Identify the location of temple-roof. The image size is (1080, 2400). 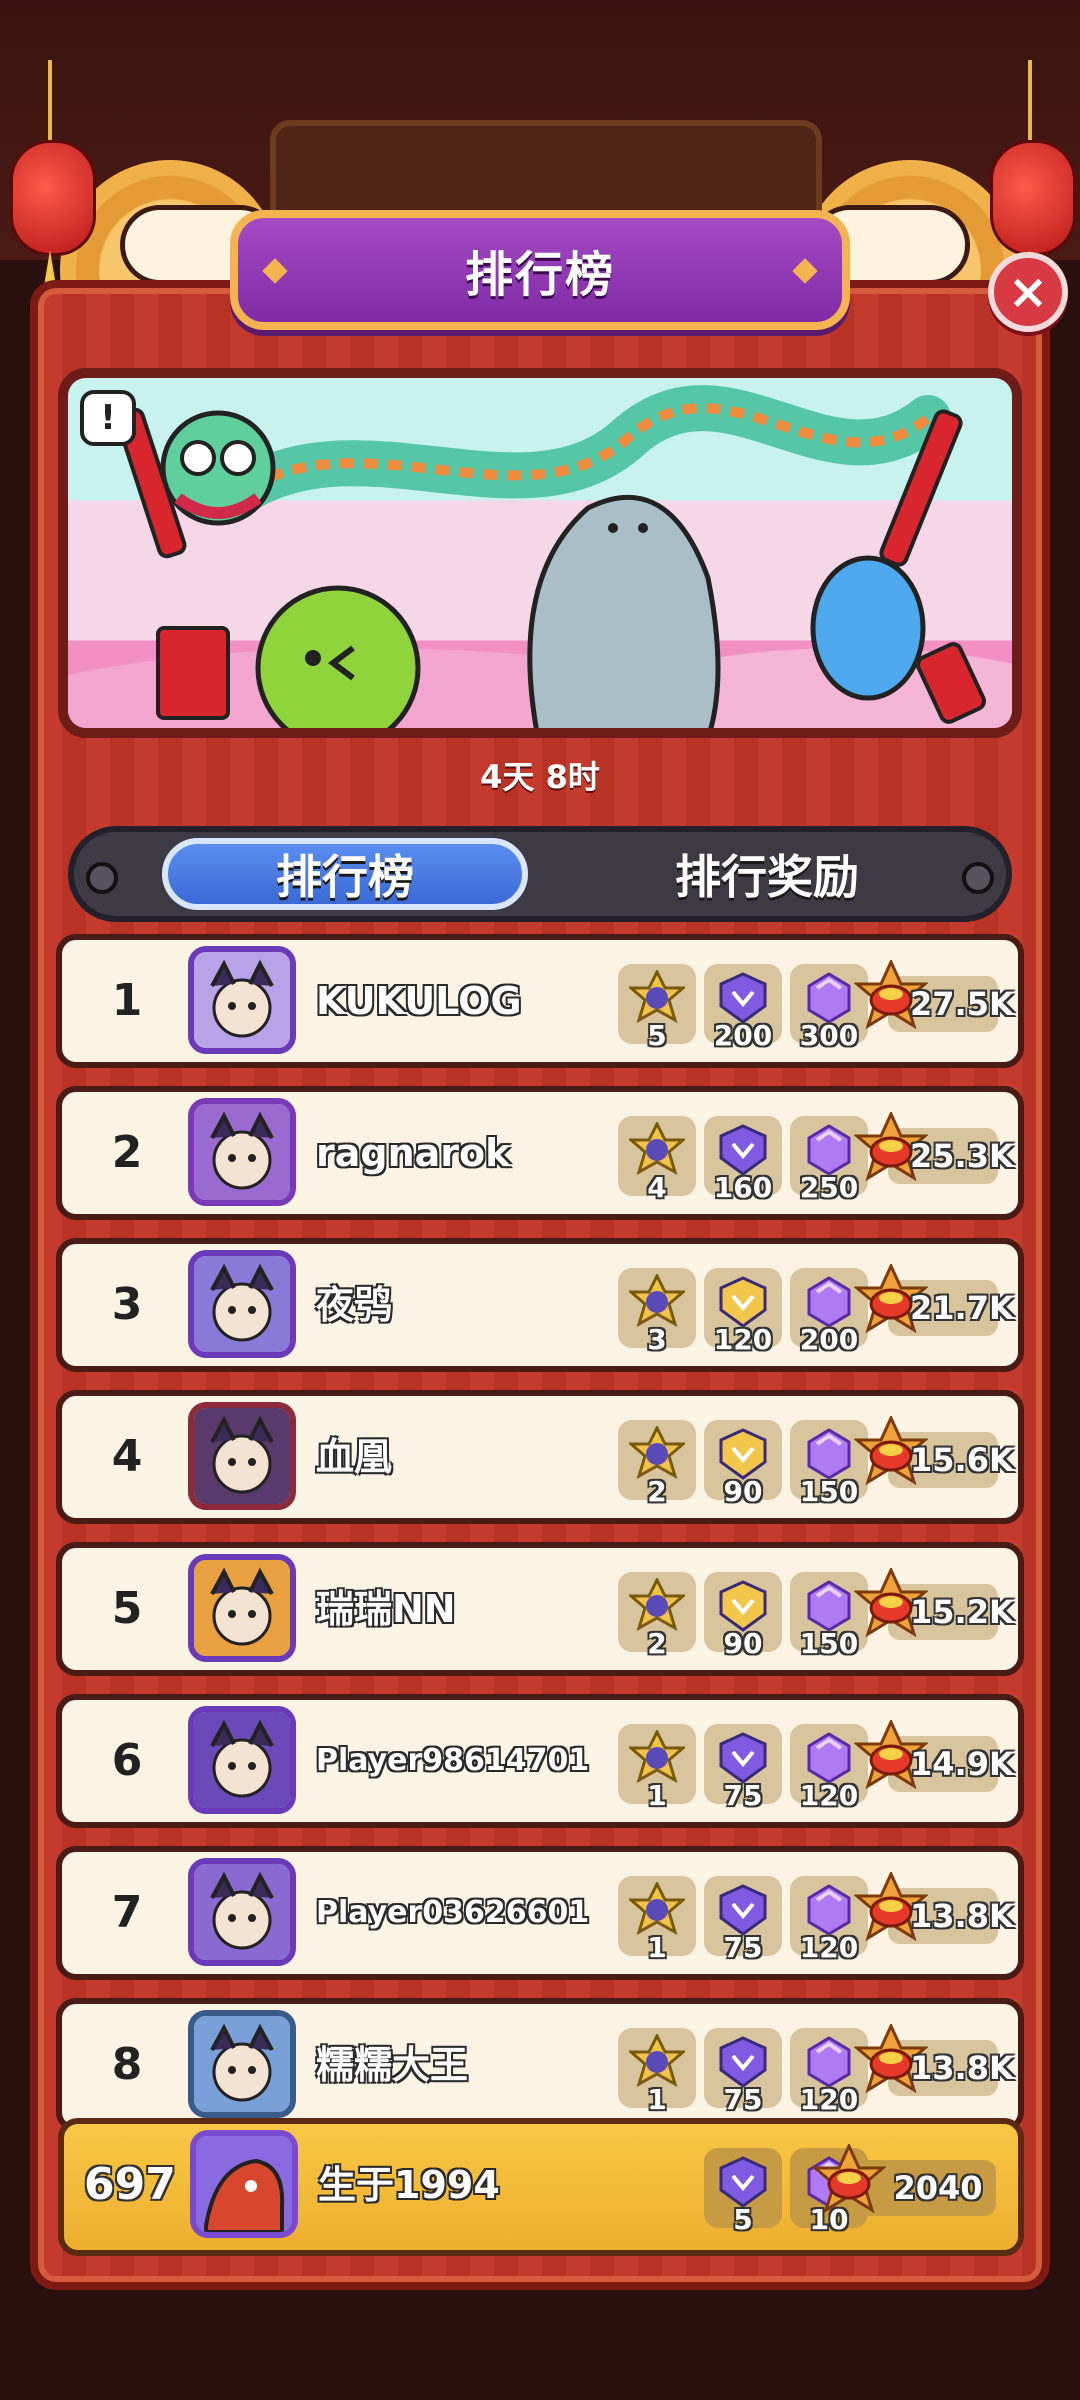
(546, 171).